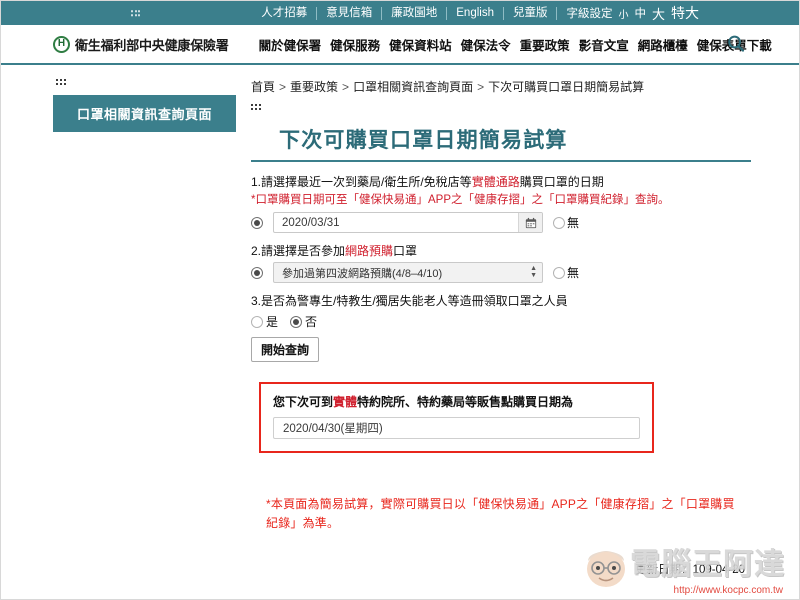 This screenshot has width=800, height=600. Describe the element at coordinates (345, 402) in the screenshot. I see `result-label-highlight: 實體` at that location.